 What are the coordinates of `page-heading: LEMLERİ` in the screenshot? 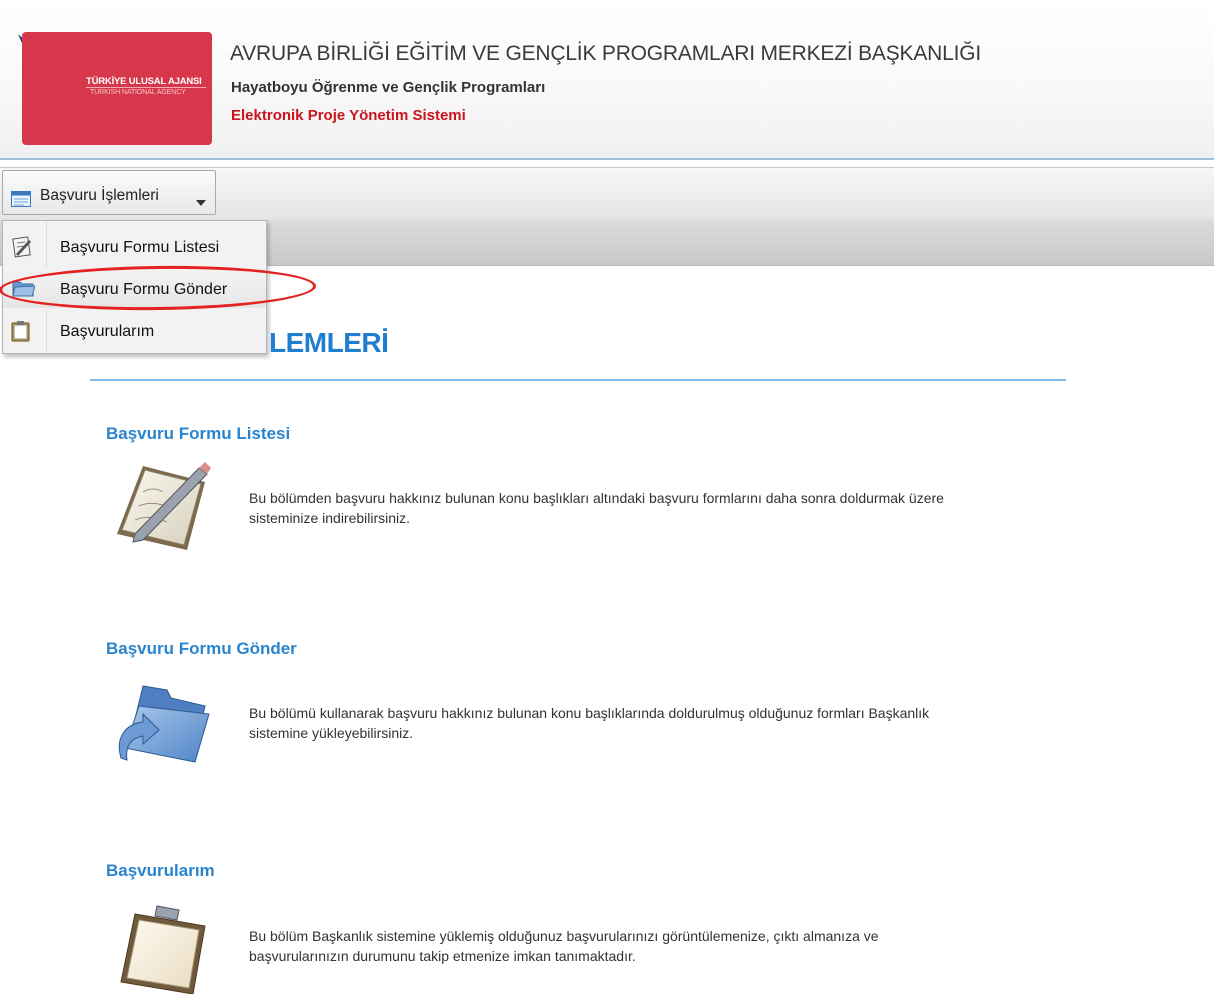 It's located at (329, 342).